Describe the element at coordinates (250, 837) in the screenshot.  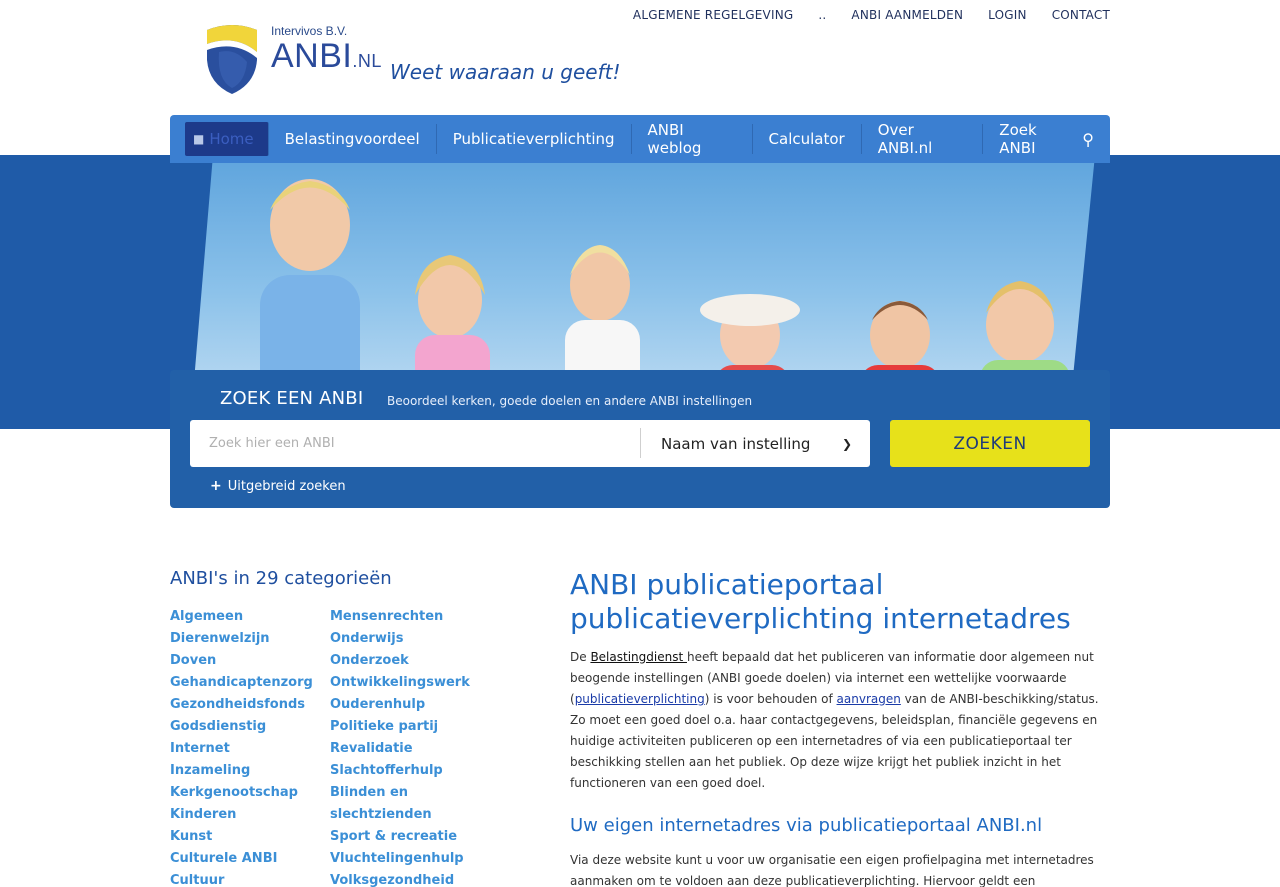
I see `category-link: Kunst` at that location.